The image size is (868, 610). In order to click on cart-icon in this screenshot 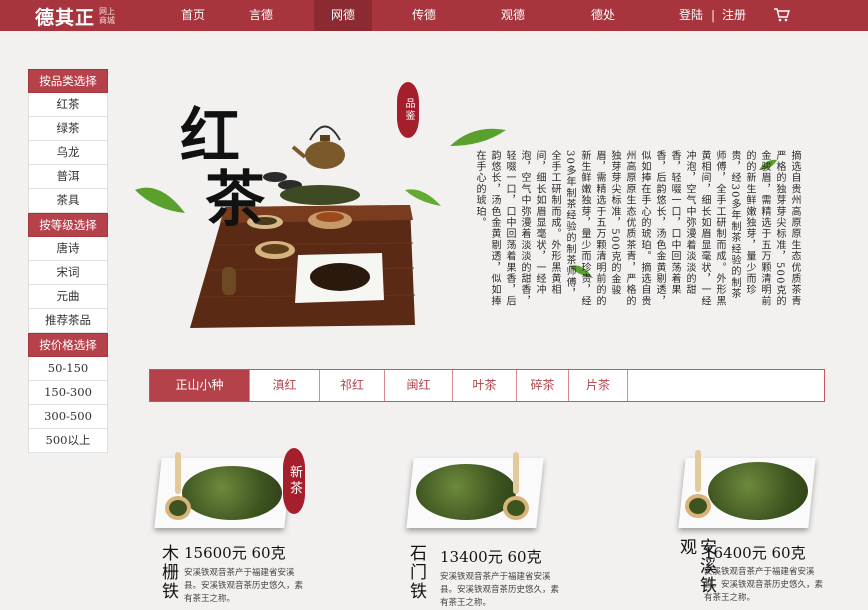, I will do `click(782, 15)`.